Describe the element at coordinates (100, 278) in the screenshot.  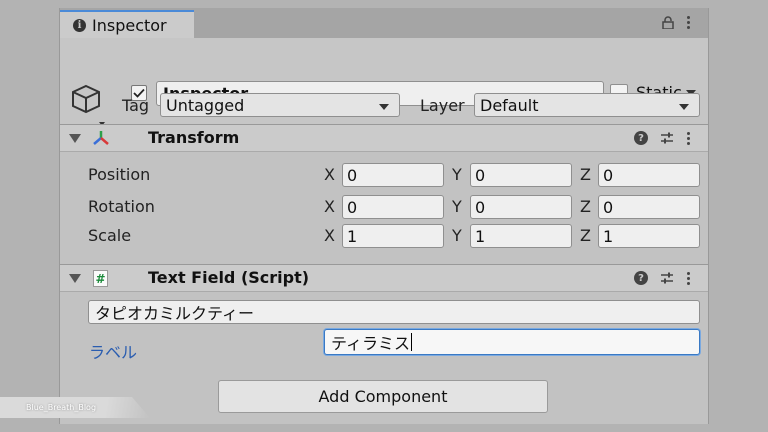
I see `script-icon: #` at that location.